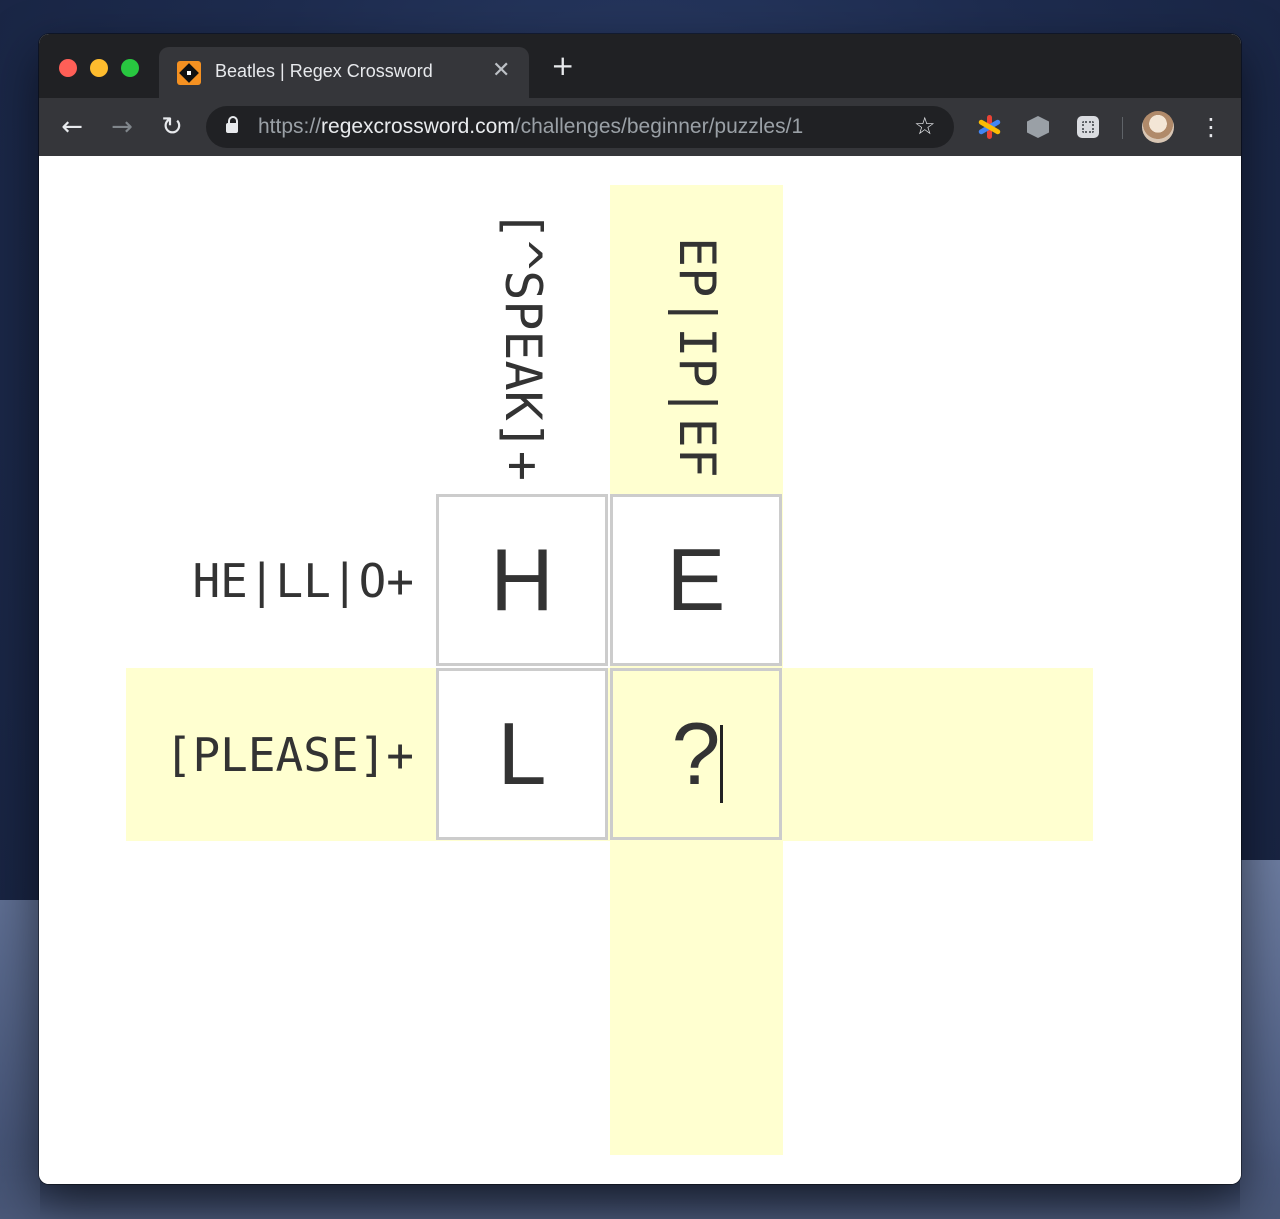 Image resolution: width=1280 pixels, height=1219 pixels. Describe the element at coordinates (721, 764) in the screenshot. I see `text-caret` at that location.